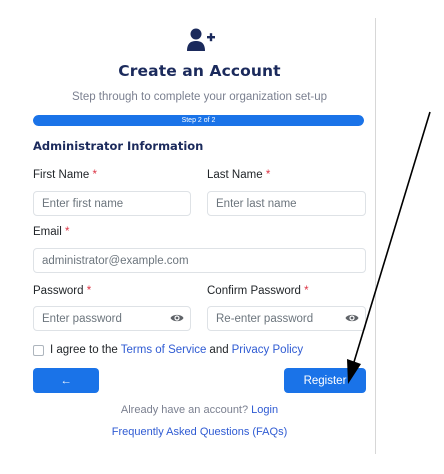 The height and width of the screenshot is (474, 444). What do you see at coordinates (286, 203) in the screenshot?
I see `last-name-input` at bounding box center [286, 203].